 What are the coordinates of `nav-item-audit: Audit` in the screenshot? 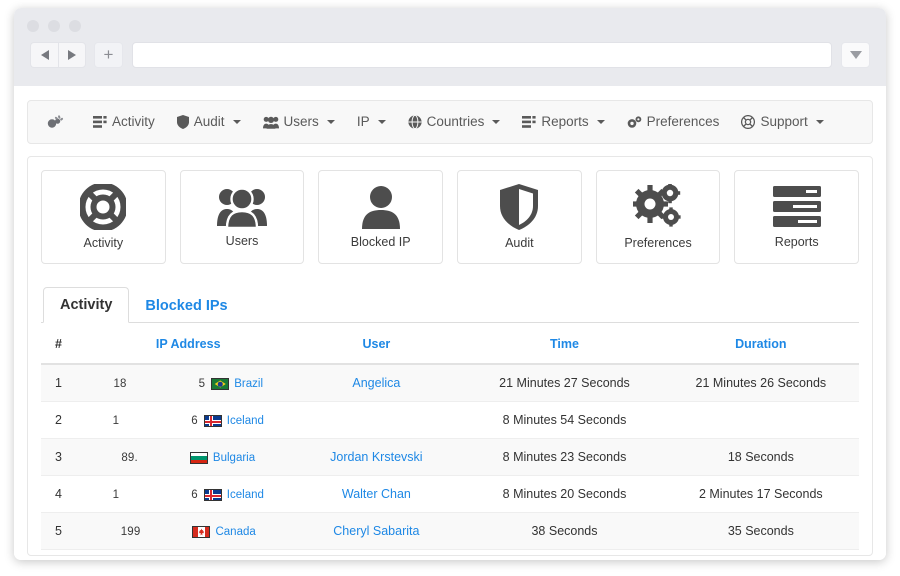 It's located at (209, 122).